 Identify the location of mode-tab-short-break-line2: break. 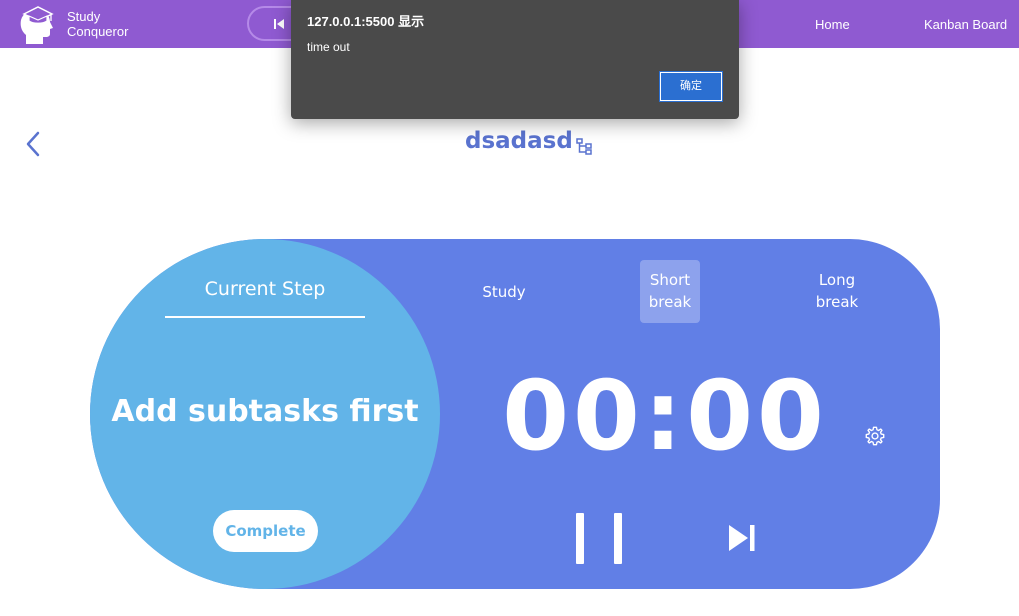
(670, 302).